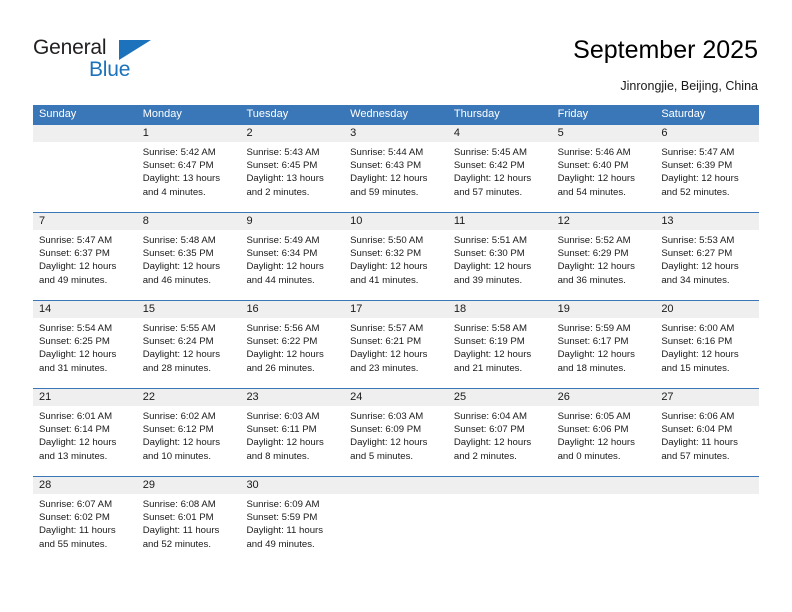 This screenshot has width=792, height=612. I want to click on general-blue-logo: General Blue, so click(133, 62).